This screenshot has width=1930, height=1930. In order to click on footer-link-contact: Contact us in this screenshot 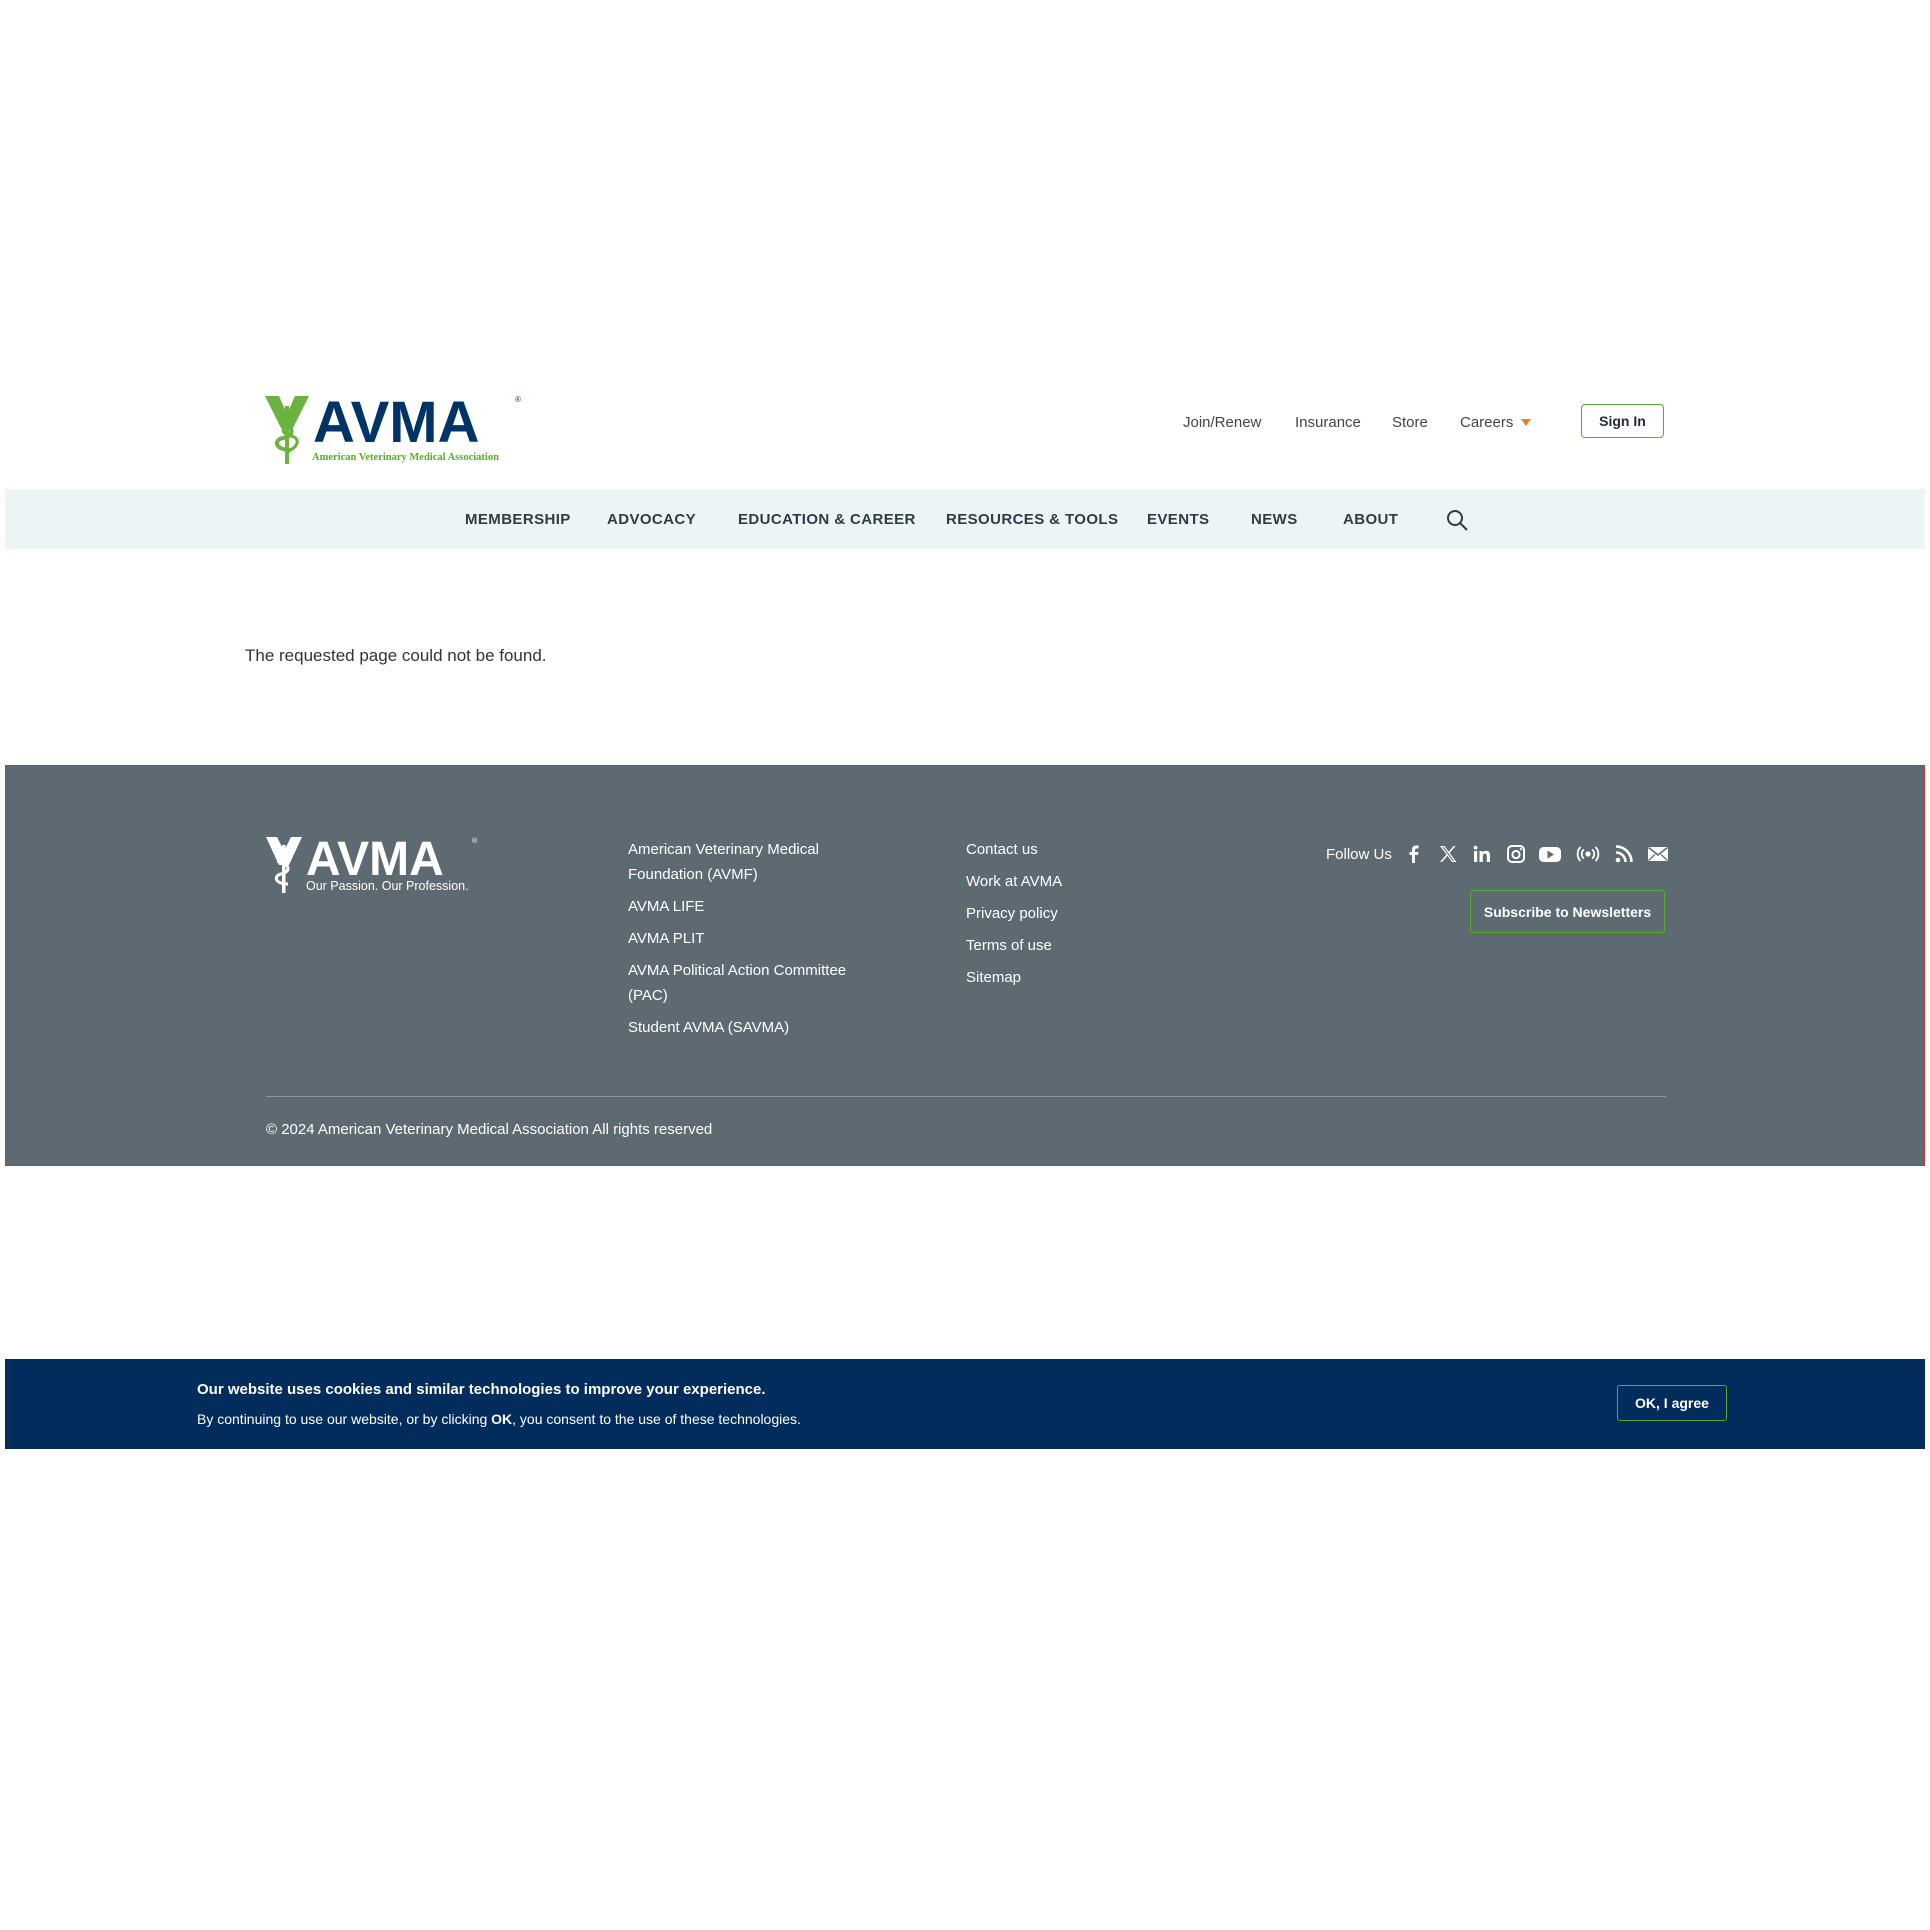, I will do `click(1066, 849)`.